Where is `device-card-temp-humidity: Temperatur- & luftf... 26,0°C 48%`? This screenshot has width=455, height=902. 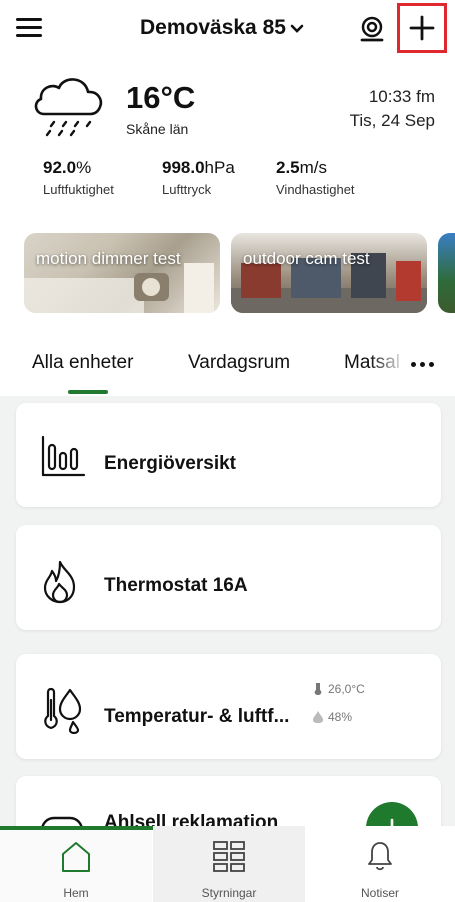 device-card-temp-humidity: Temperatur- & luftf... 26,0°C 48% is located at coordinates (228, 706).